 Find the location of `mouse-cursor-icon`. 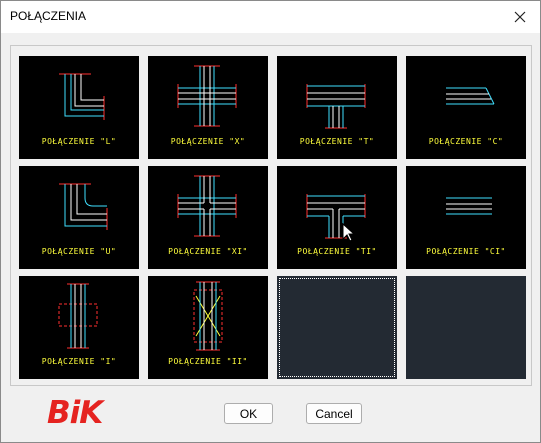

mouse-cursor-icon is located at coordinates (349, 232).